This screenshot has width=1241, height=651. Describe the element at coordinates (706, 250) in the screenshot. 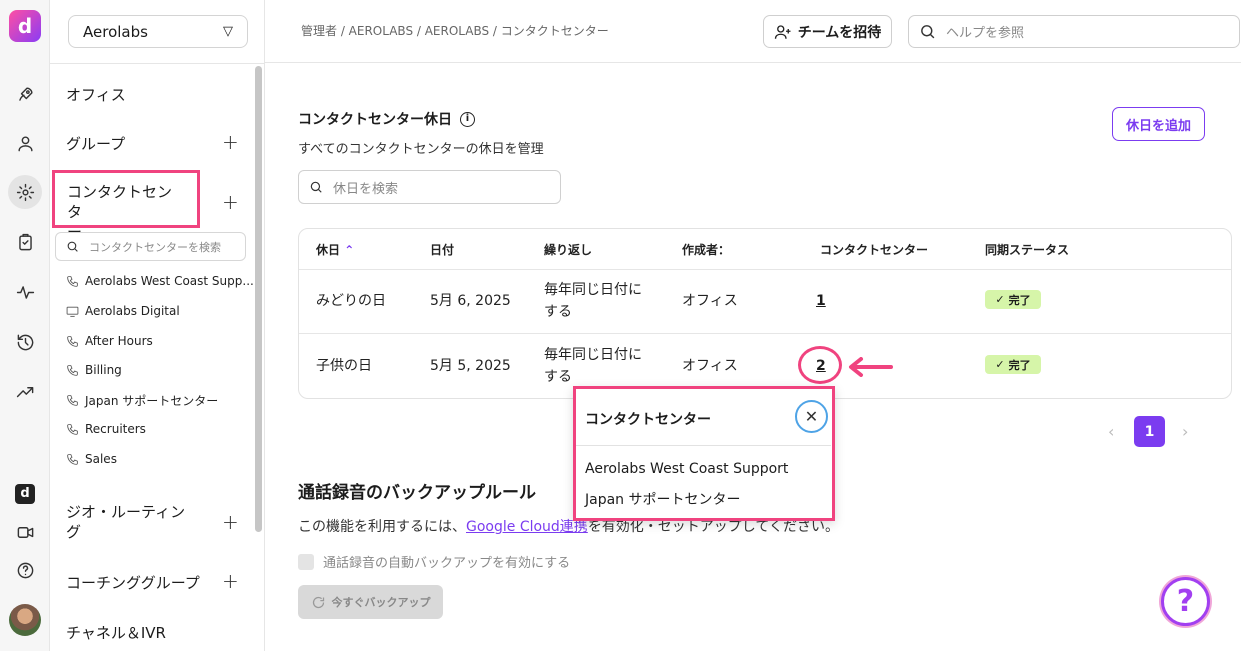

I see `column-header-creator: 作成者：` at that location.